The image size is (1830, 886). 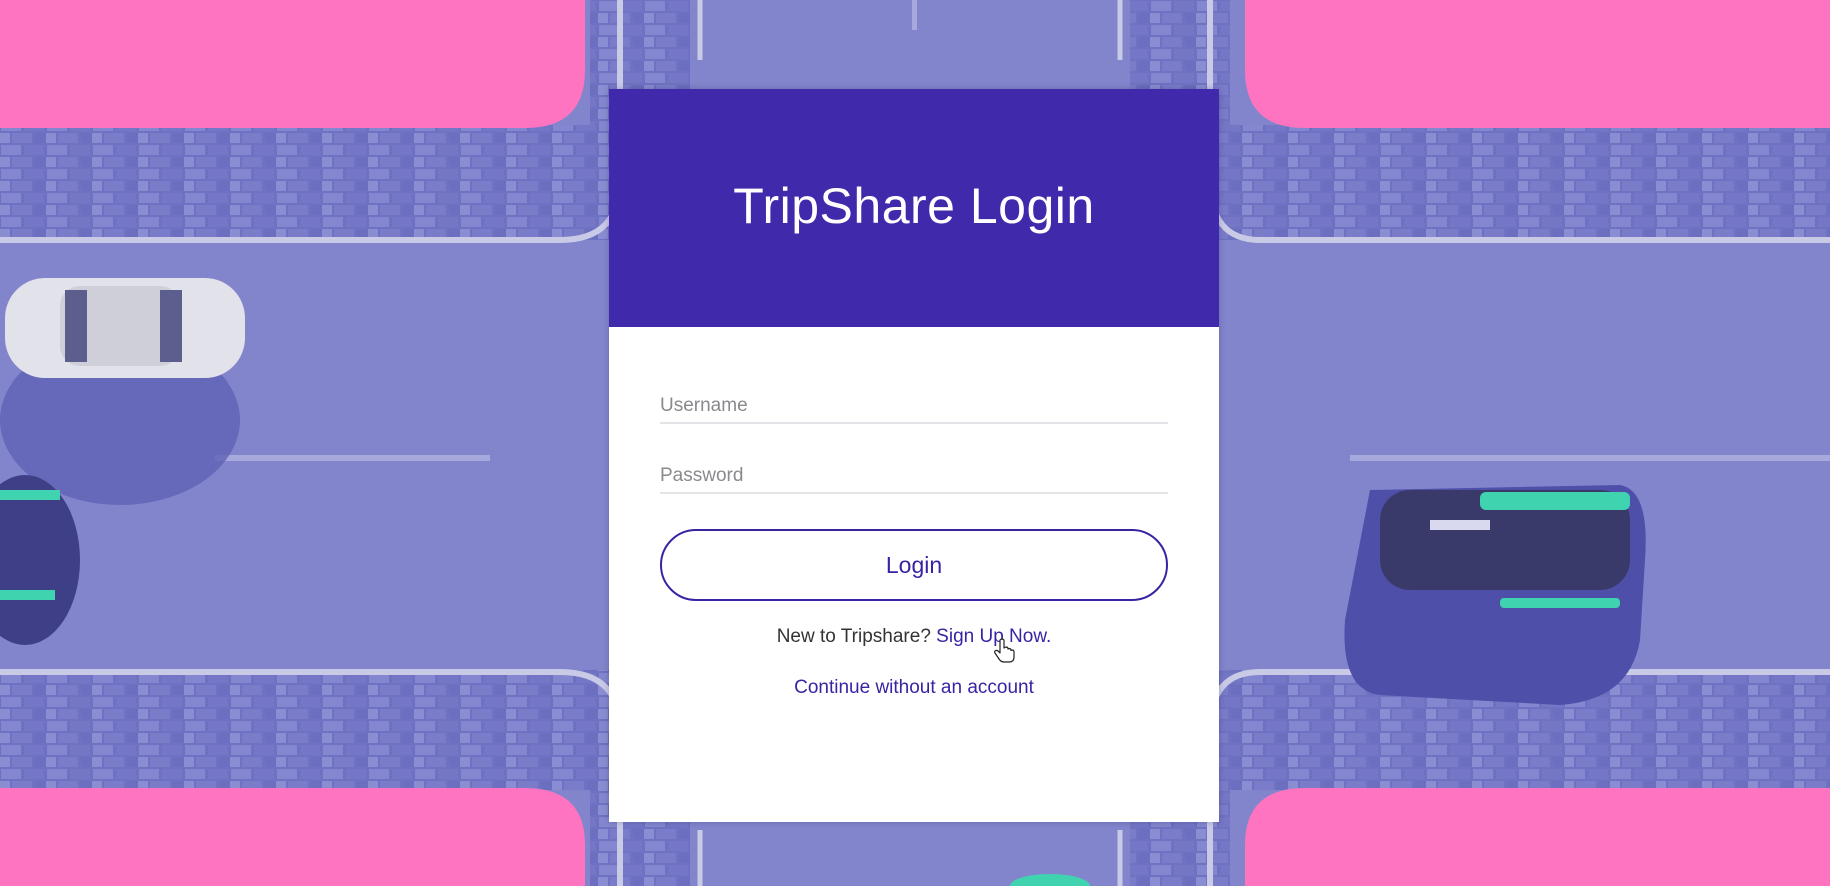 What do you see at coordinates (853, 636) in the screenshot?
I see `signup-prompt: New to Tripshare?` at bounding box center [853, 636].